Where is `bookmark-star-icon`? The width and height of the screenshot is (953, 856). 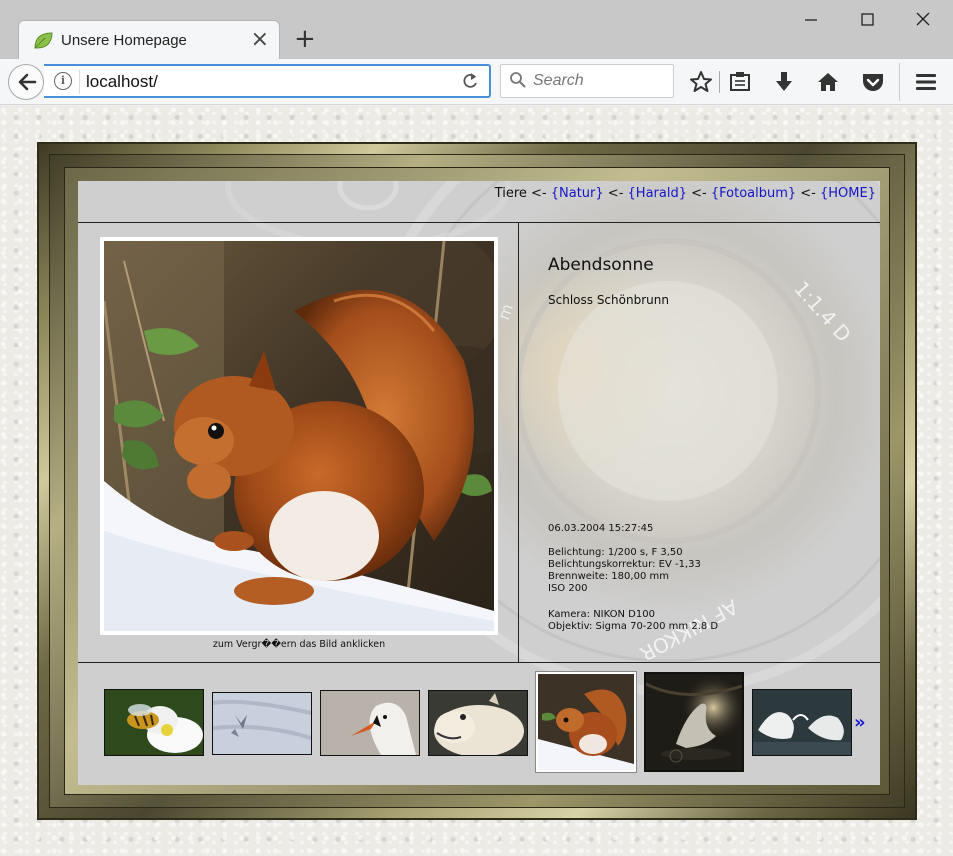
bookmark-star-icon is located at coordinates (701, 82).